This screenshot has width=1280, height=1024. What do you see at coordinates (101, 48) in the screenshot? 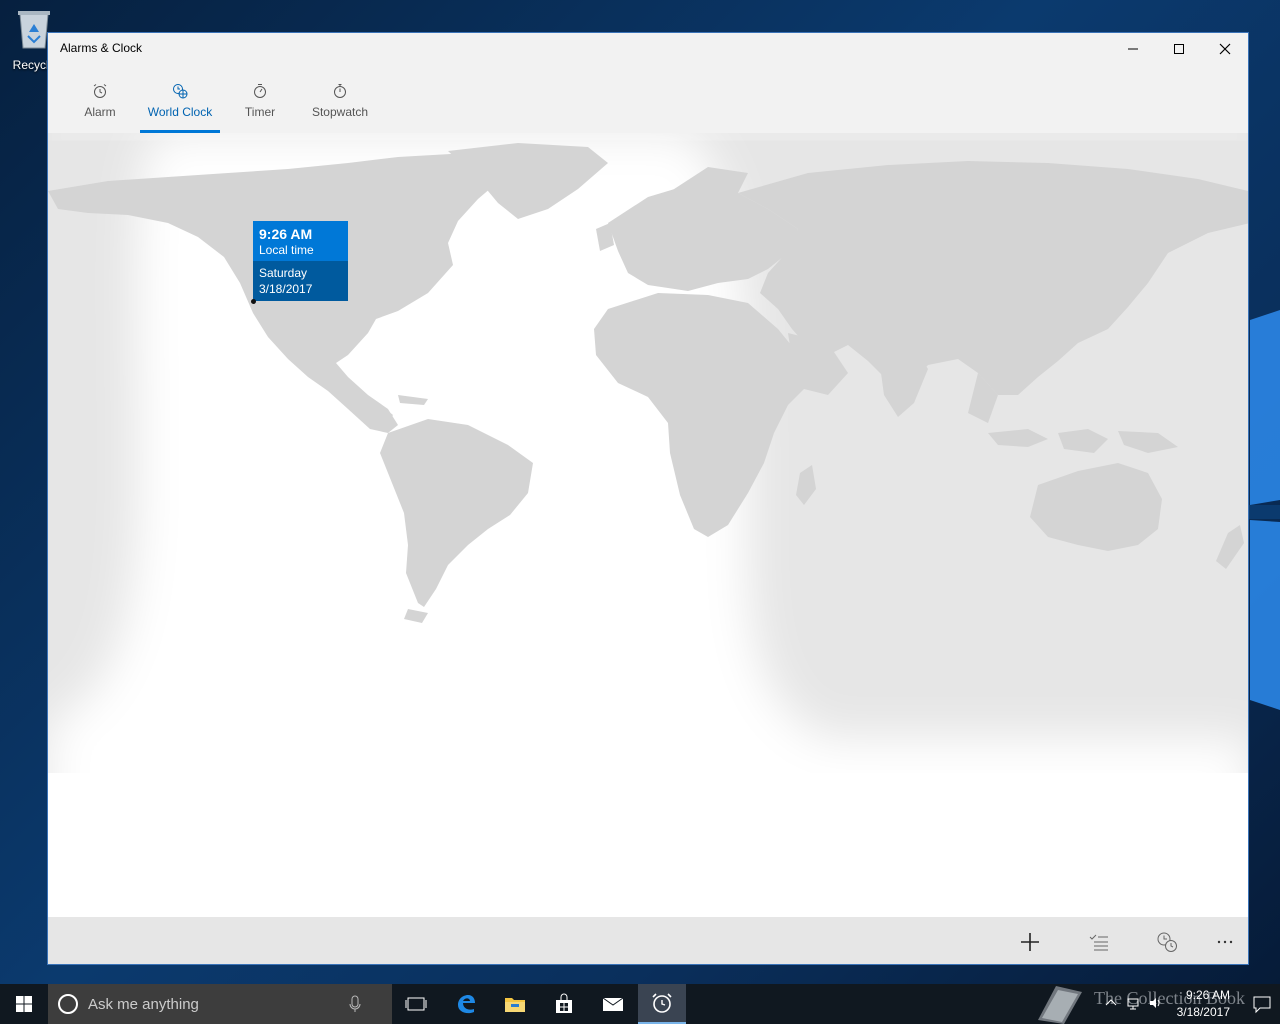
I see `window-title: Alarms & Clock` at bounding box center [101, 48].